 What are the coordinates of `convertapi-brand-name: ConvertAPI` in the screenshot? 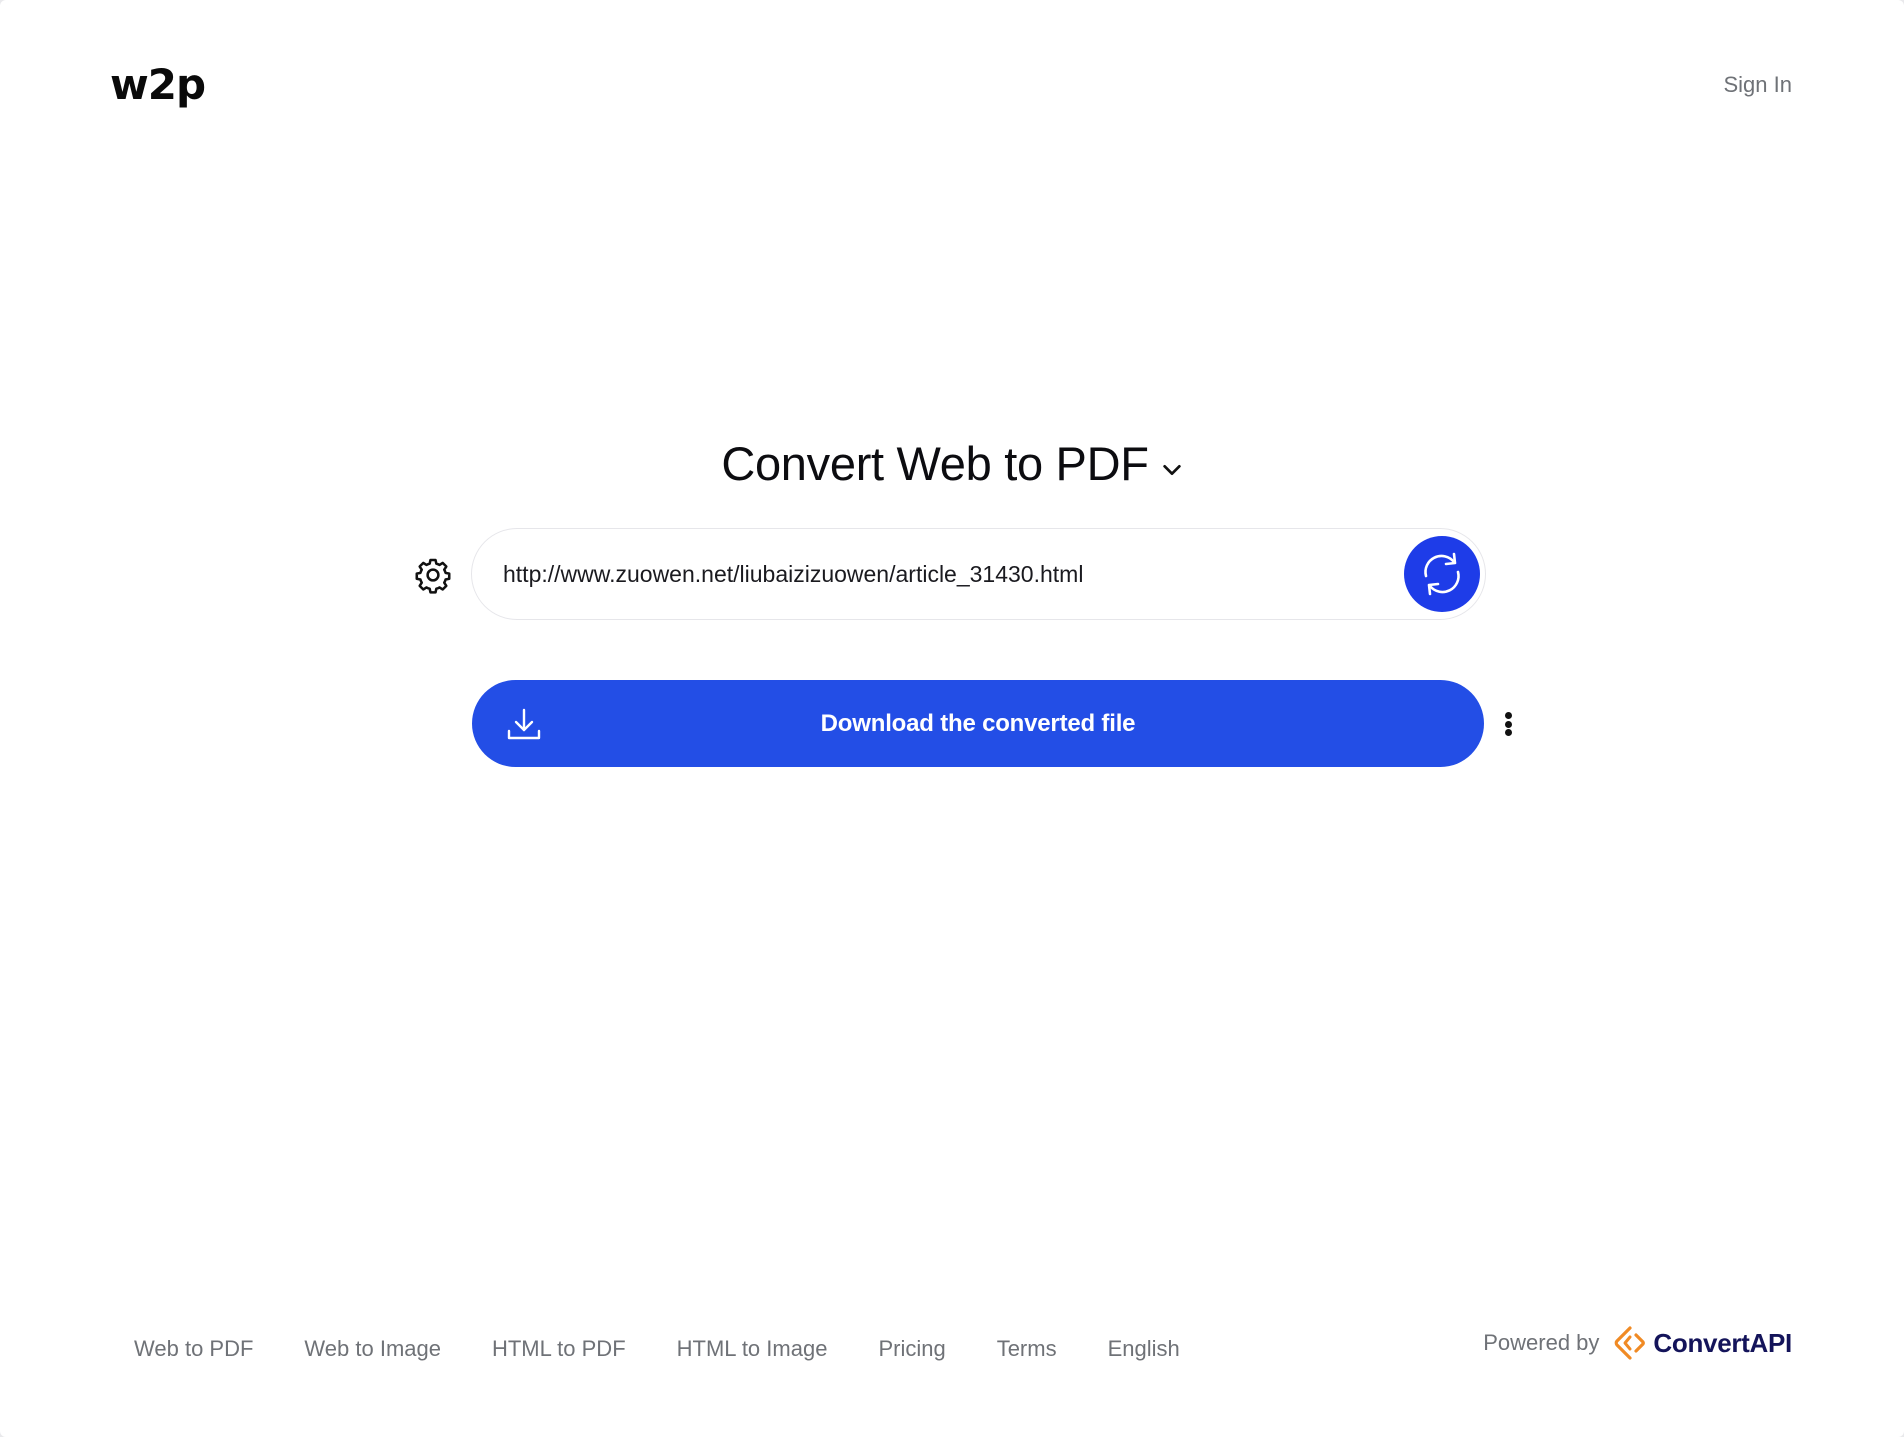 It's located at (1722, 1342).